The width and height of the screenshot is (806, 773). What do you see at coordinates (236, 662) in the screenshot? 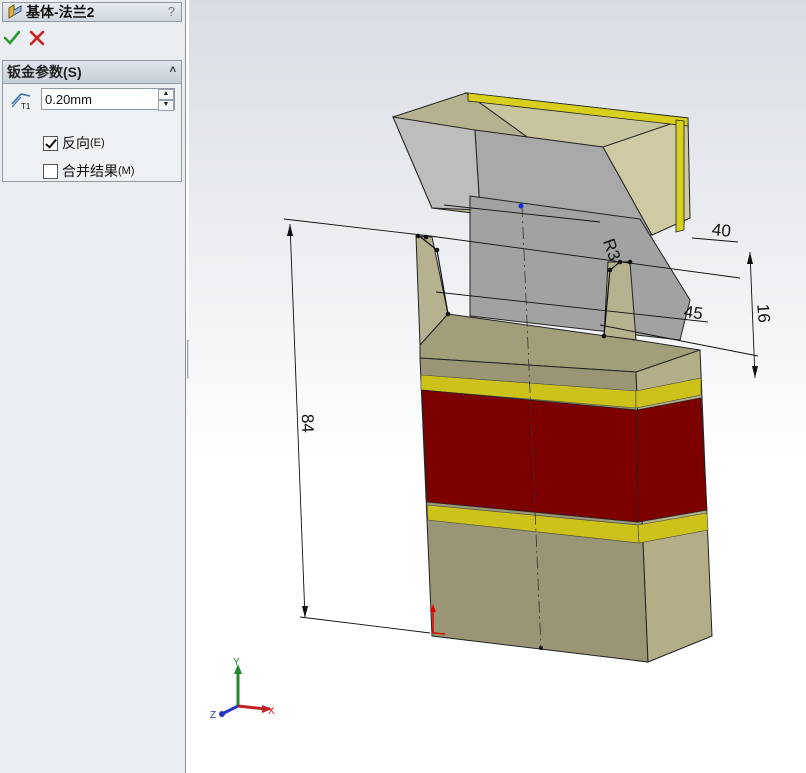
I see `axis-y-label: Y` at bounding box center [236, 662].